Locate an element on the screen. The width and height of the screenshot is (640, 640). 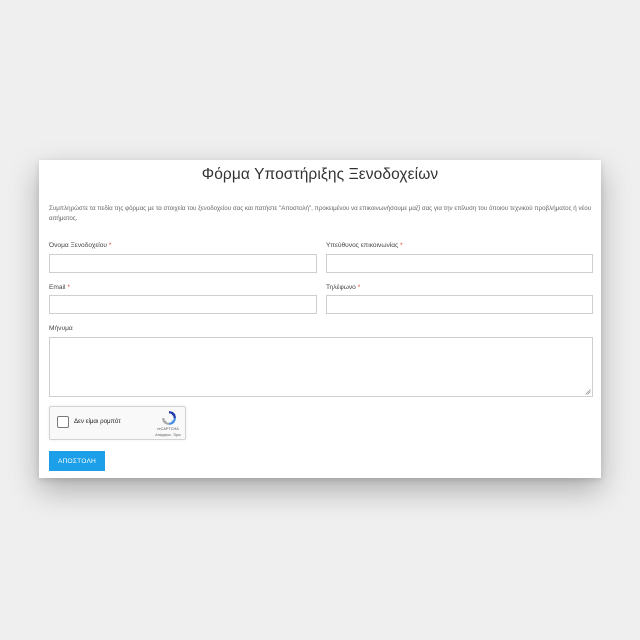
hotel-name-label: Όνομα Ξενοδοχείου * is located at coordinates (80, 245).